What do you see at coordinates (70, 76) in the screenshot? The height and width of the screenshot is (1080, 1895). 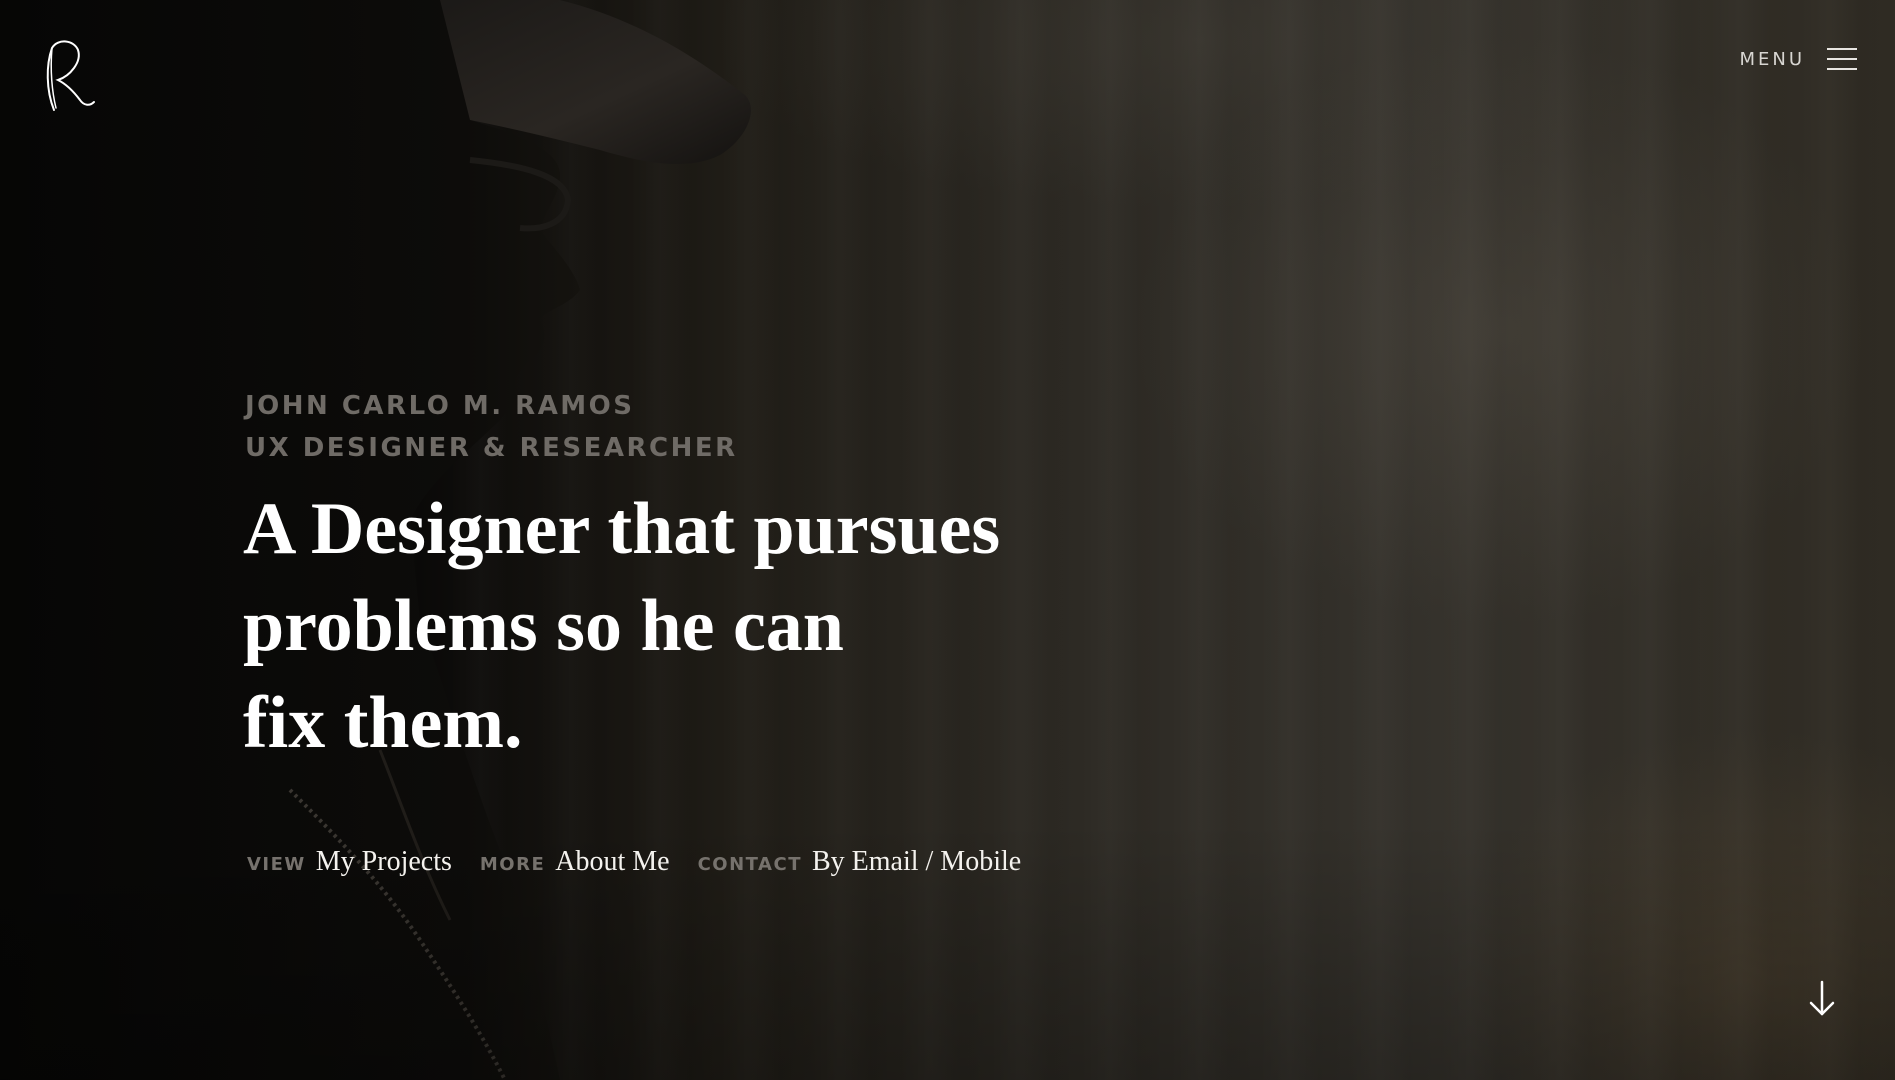 I see `site-logo` at bounding box center [70, 76].